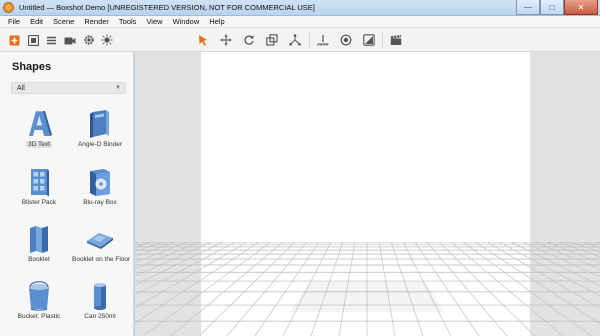 The height and width of the screenshot is (336, 600). What do you see at coordinates (186, 21) in the screenshot?
I see `menu-window: Window` at bounding box center [186, 21].